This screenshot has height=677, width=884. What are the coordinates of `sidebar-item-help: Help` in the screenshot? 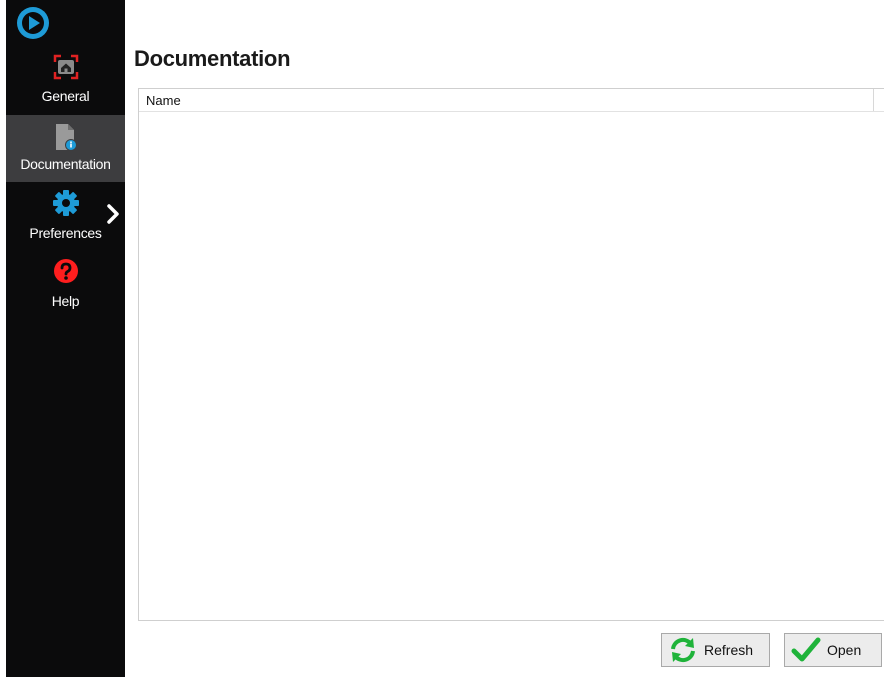 It's located at (65, 286).